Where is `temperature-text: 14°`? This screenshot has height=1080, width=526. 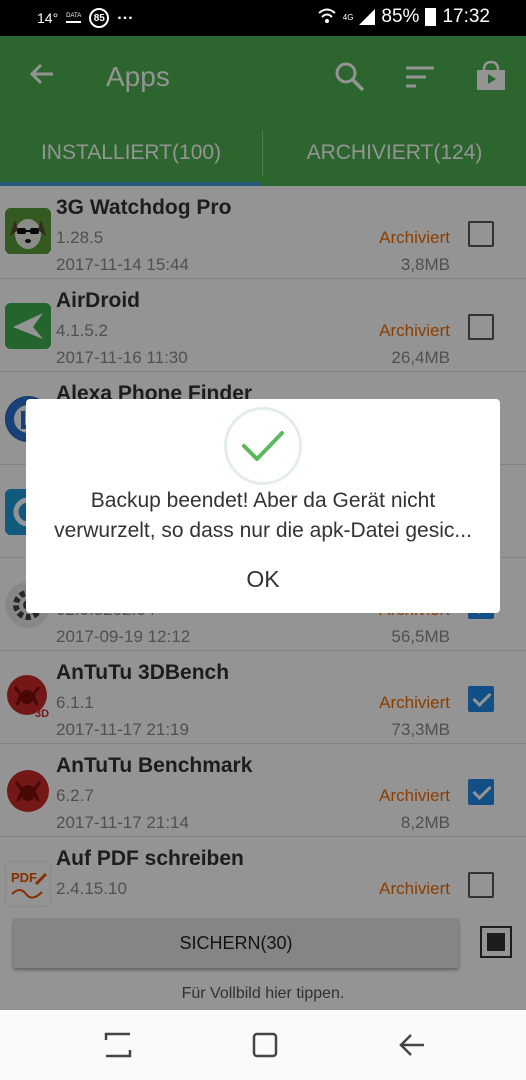 temperature-text: 14° is located at coordinates (48, 18).